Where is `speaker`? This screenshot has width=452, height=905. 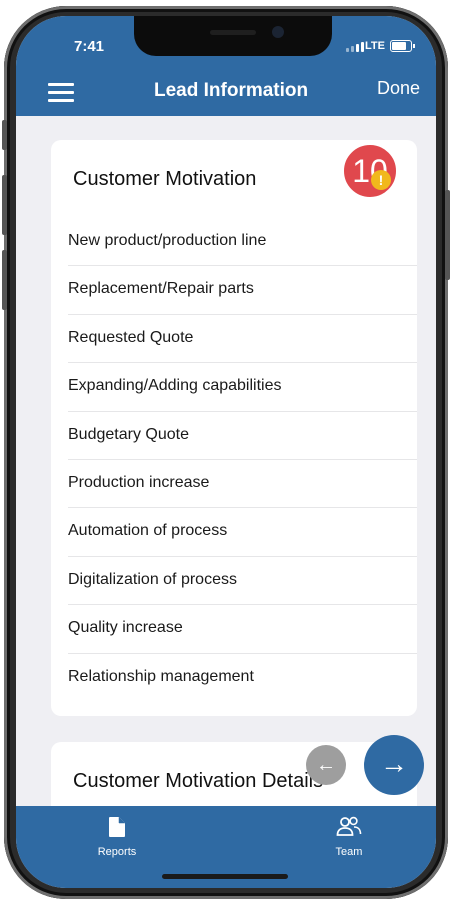
speaker is located at coordinates (233, 32).